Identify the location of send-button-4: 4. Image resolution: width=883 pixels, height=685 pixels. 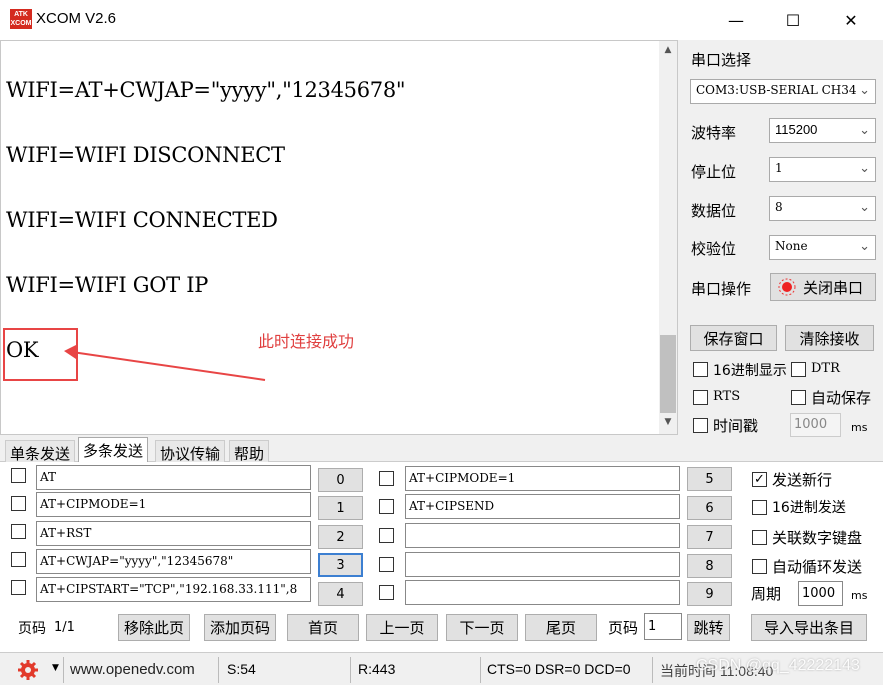
(340, 594).